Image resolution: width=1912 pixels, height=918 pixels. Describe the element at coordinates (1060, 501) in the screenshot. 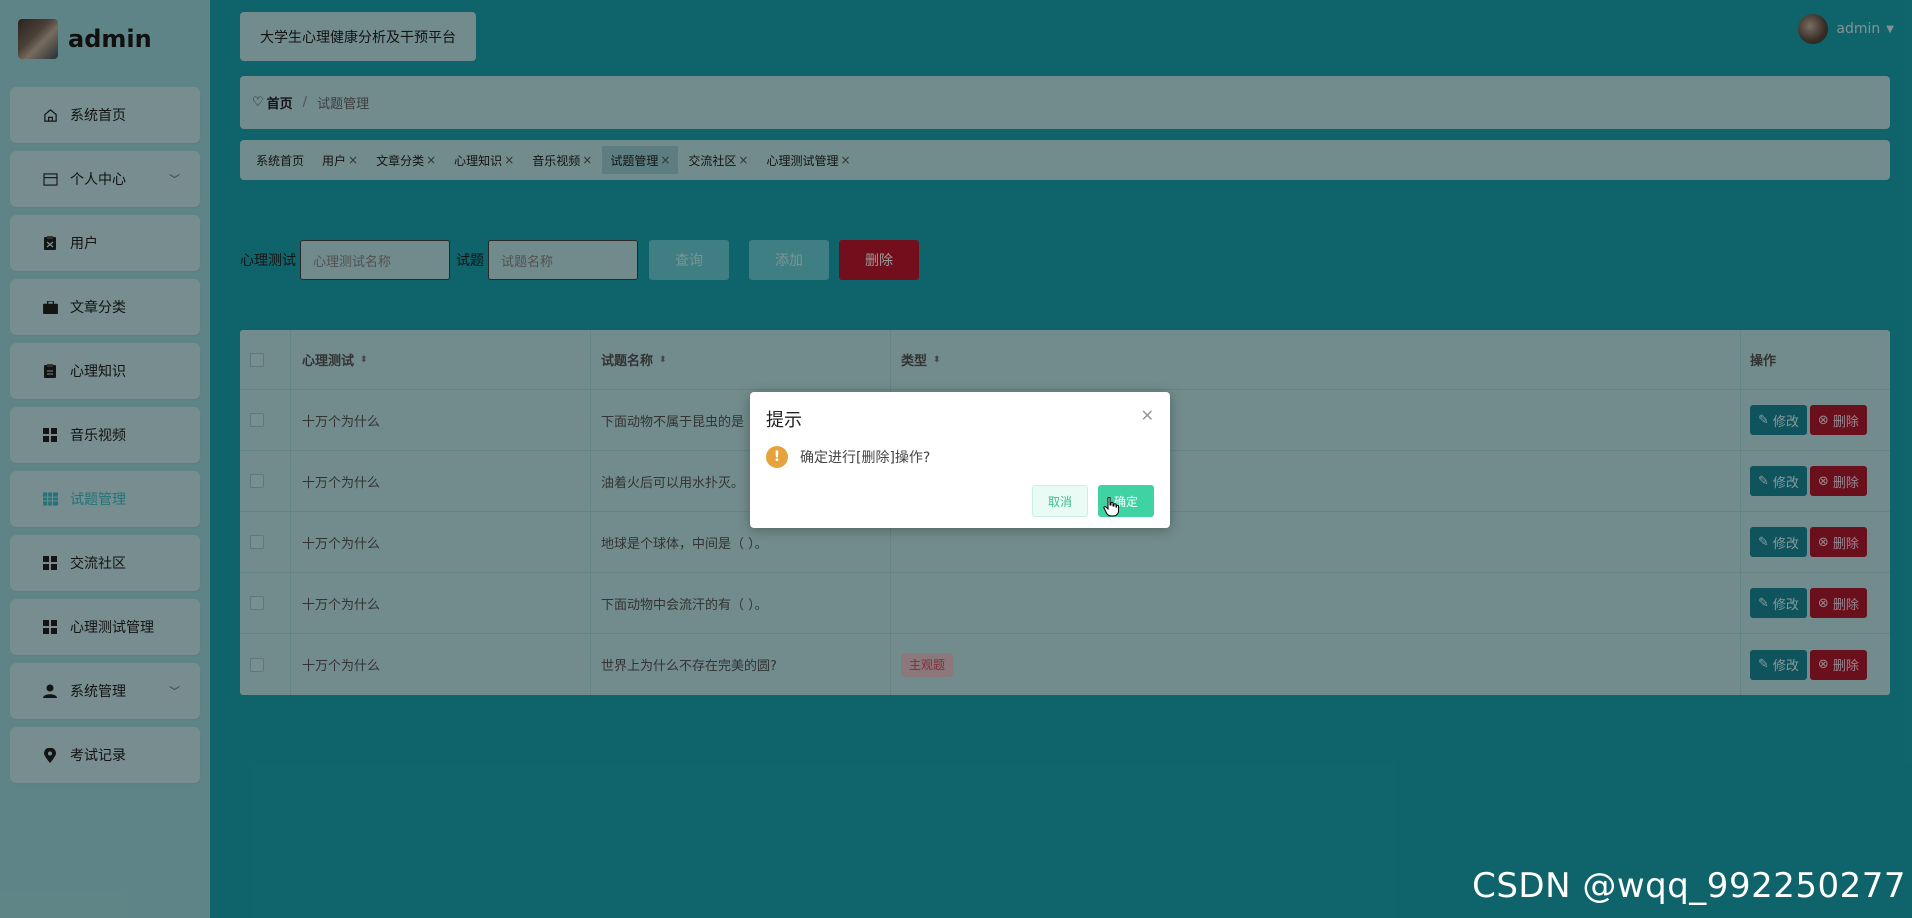

I see `cancel-button: 取消` at that location.